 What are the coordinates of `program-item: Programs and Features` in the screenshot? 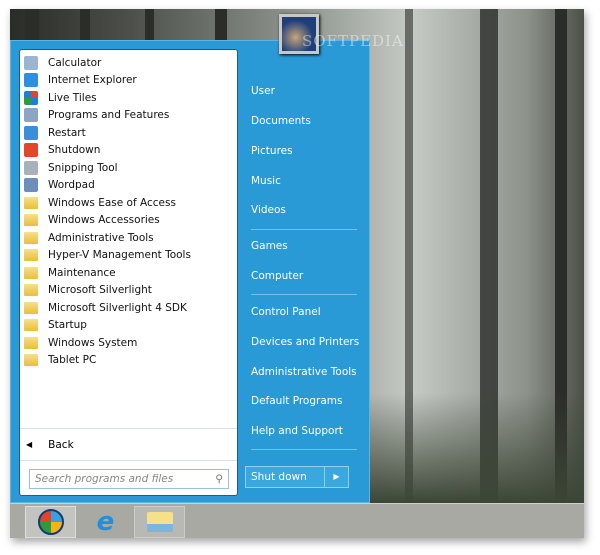 It's located at (96, 115).